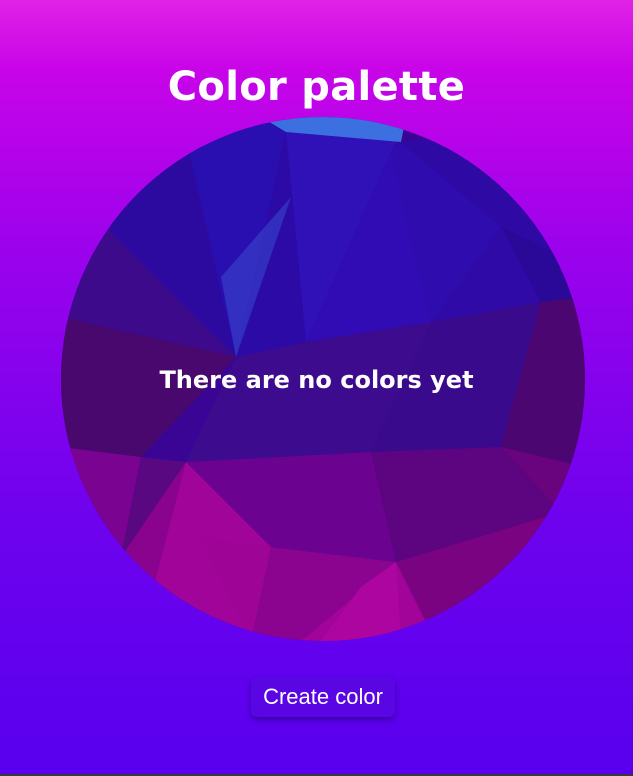  What do you see at coordinates (316, 380) in the screenshot?
I see `empty-state-message: There are no colors yet` at bounding box center [316, 380].